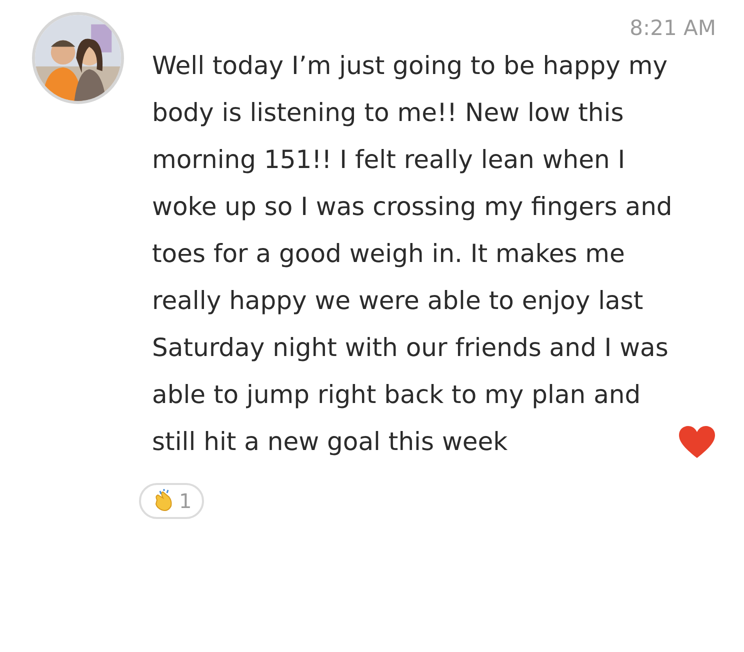 This screenshot has width=744, height=652. Describe the element at coordinates (697, 442) in the screenshot. I see `heart-icon` at that location.